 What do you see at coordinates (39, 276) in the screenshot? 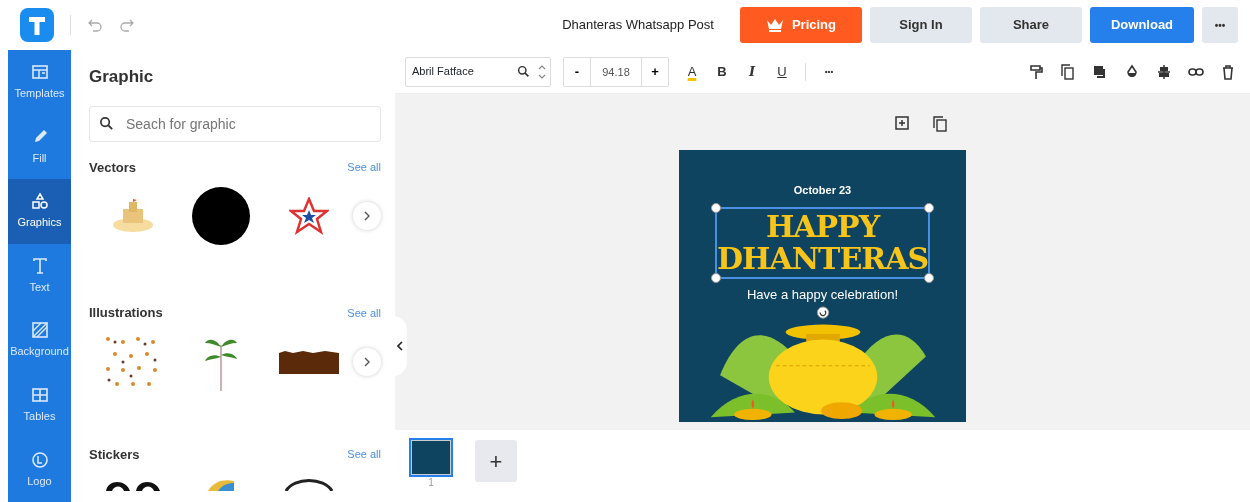
I see `sidebar-item: Text` at bounding box center [39, 276].